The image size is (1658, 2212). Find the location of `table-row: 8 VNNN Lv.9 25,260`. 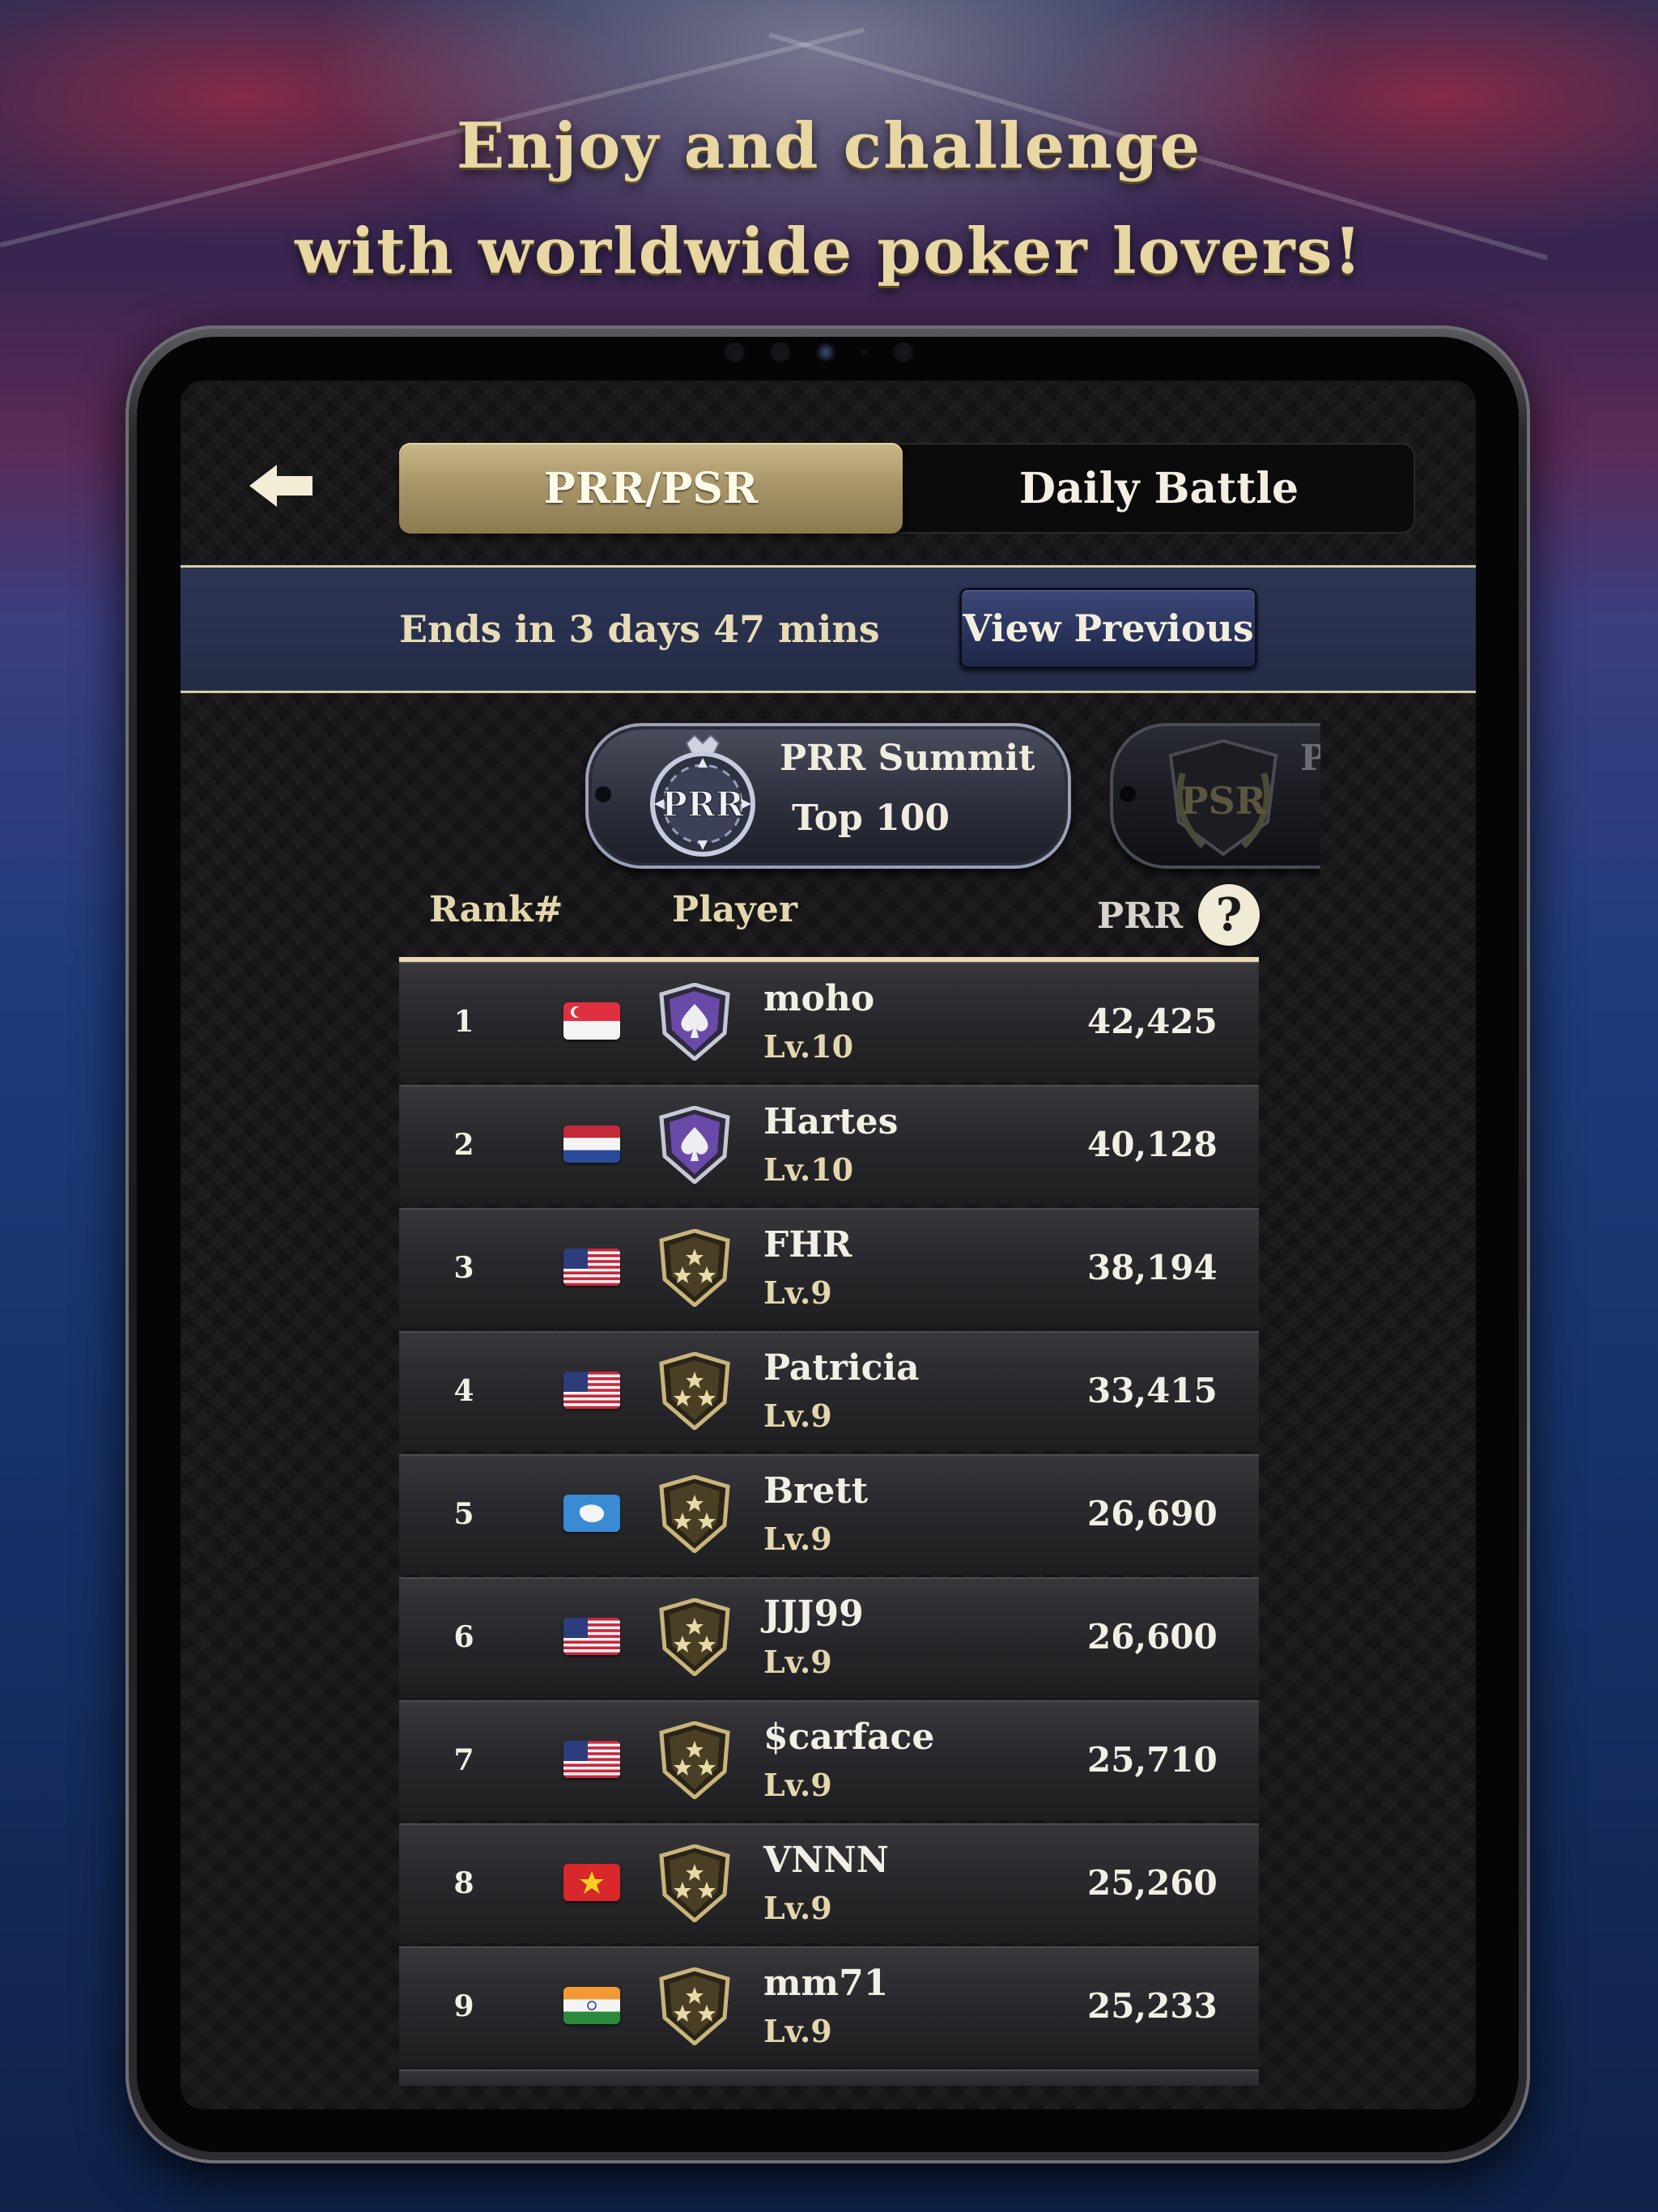

table-row: 8 VNNN Lv.9 25,260 is located at coordinates (829, 1883).